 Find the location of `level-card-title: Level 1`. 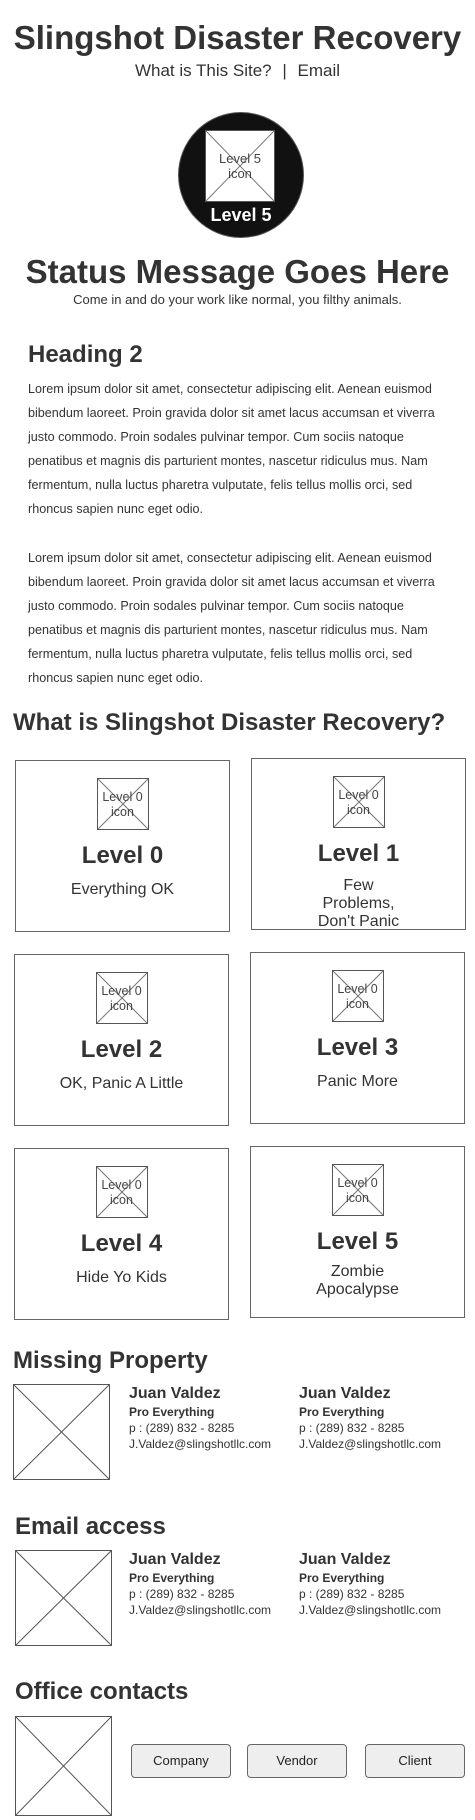

level-card-title: Level 1 is located at coordinates (358, 853).